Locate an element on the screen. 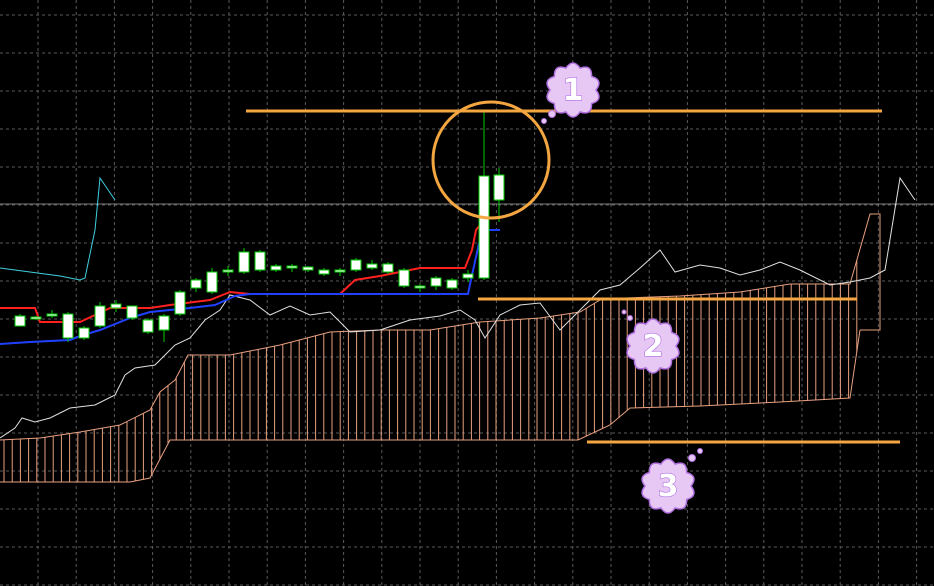 The image size is (934, 586). annotation-bubble: 3 is located at coordinates (672, 481).